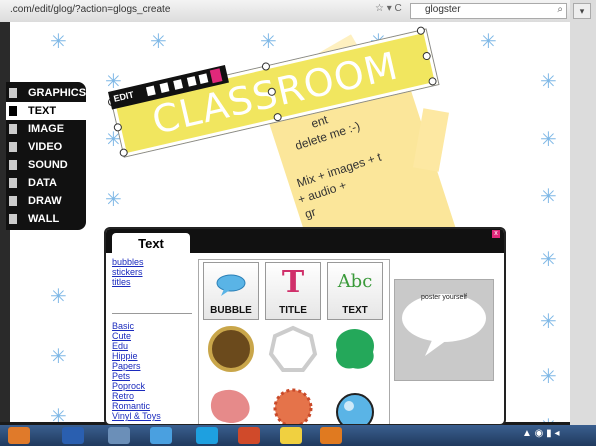 This screenshot has height=446, width=596. Describe the element at coordinates (161, 435) in the screenshot. I see `ie-icon` at that location.